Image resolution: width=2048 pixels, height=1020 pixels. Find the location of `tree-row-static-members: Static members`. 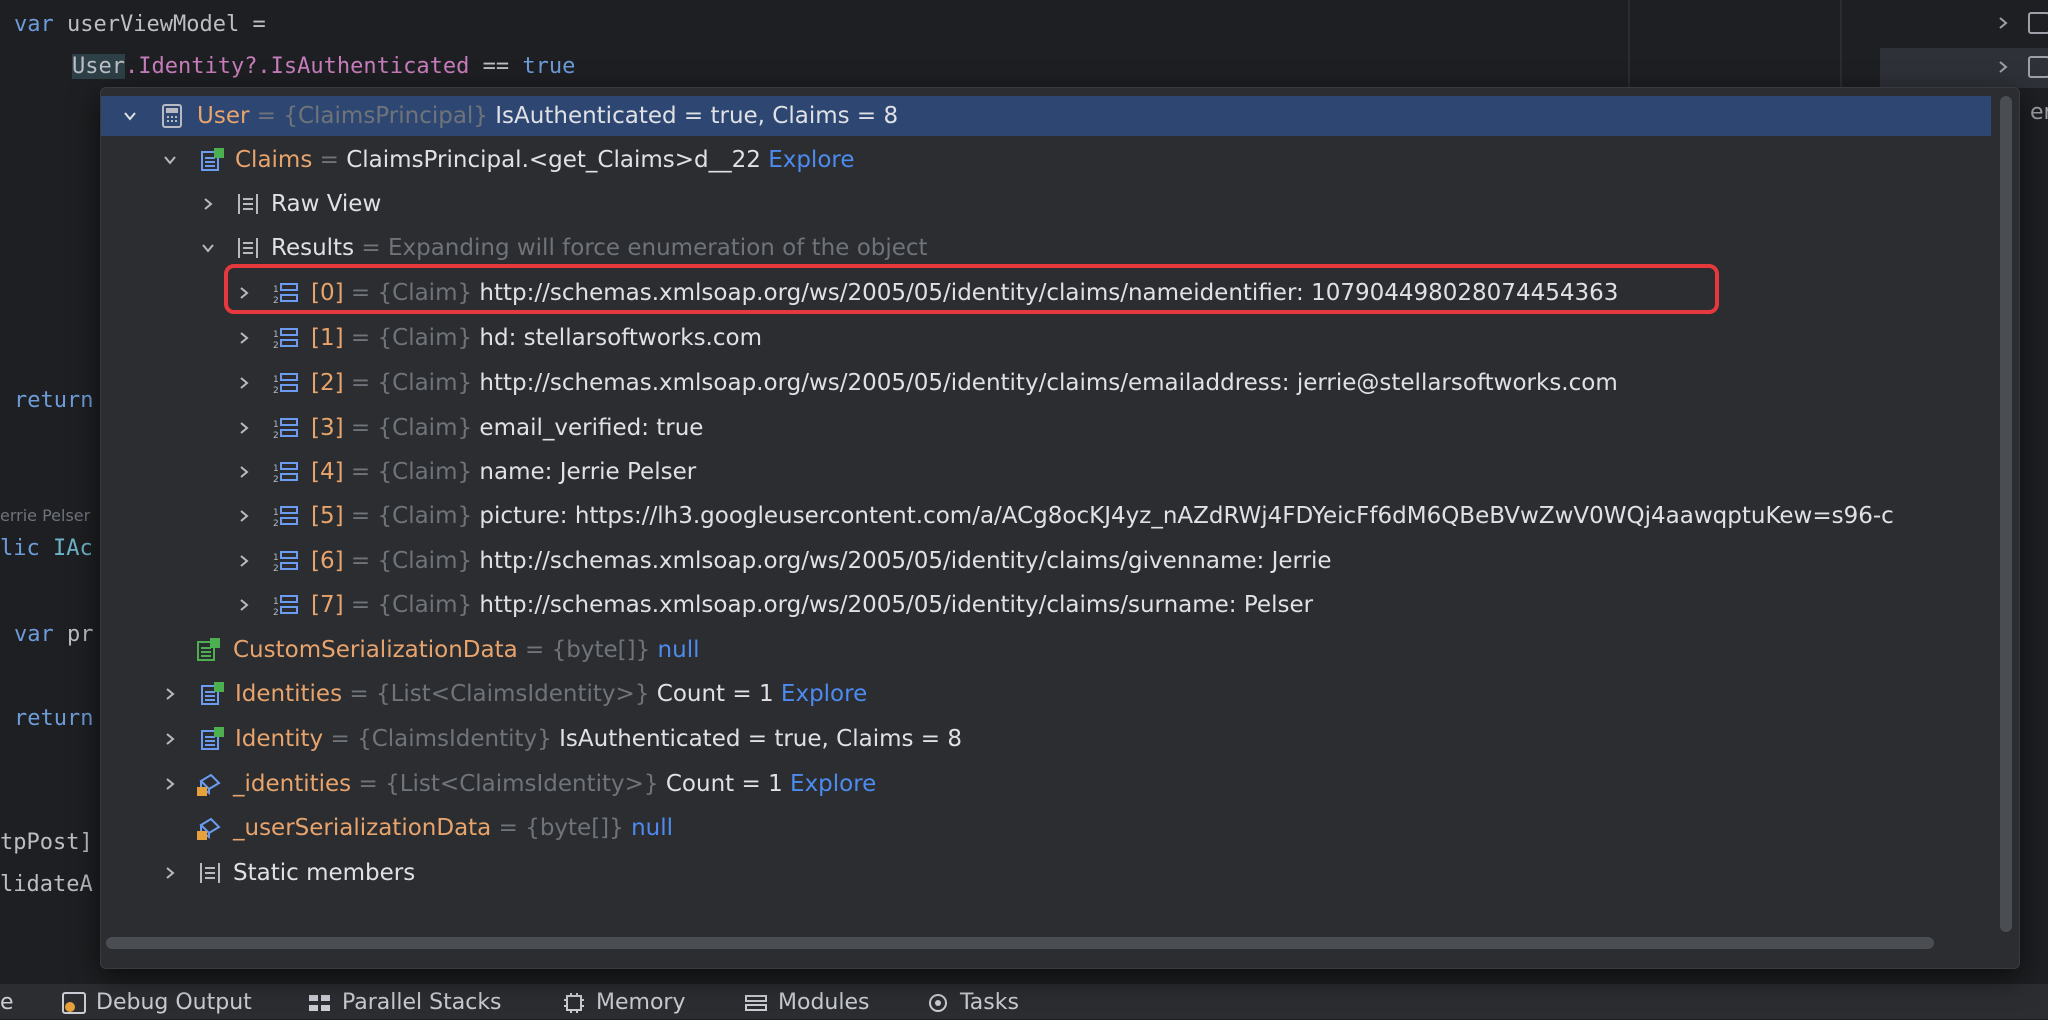

tree-row-static-members: Static members is located at coordinates (1046, 873).